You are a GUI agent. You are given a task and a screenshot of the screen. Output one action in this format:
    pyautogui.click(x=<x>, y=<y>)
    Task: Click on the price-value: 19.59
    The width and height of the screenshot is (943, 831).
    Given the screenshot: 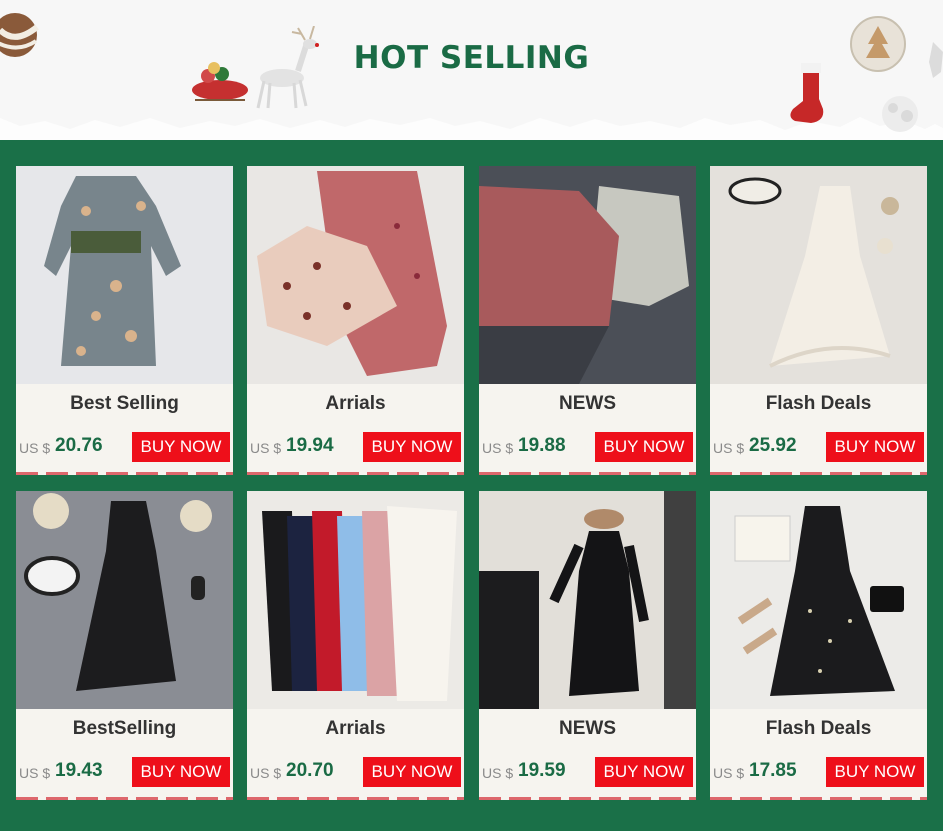 What is the action you would take?
    pyautogui.click(x=542, y=770)
    